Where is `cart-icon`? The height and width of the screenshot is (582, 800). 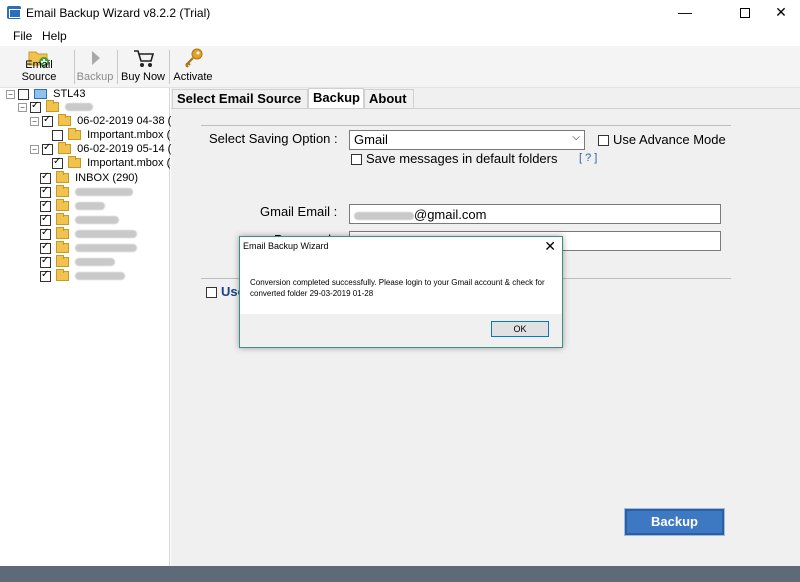 cart-icon is located at coordinates (144, 58).